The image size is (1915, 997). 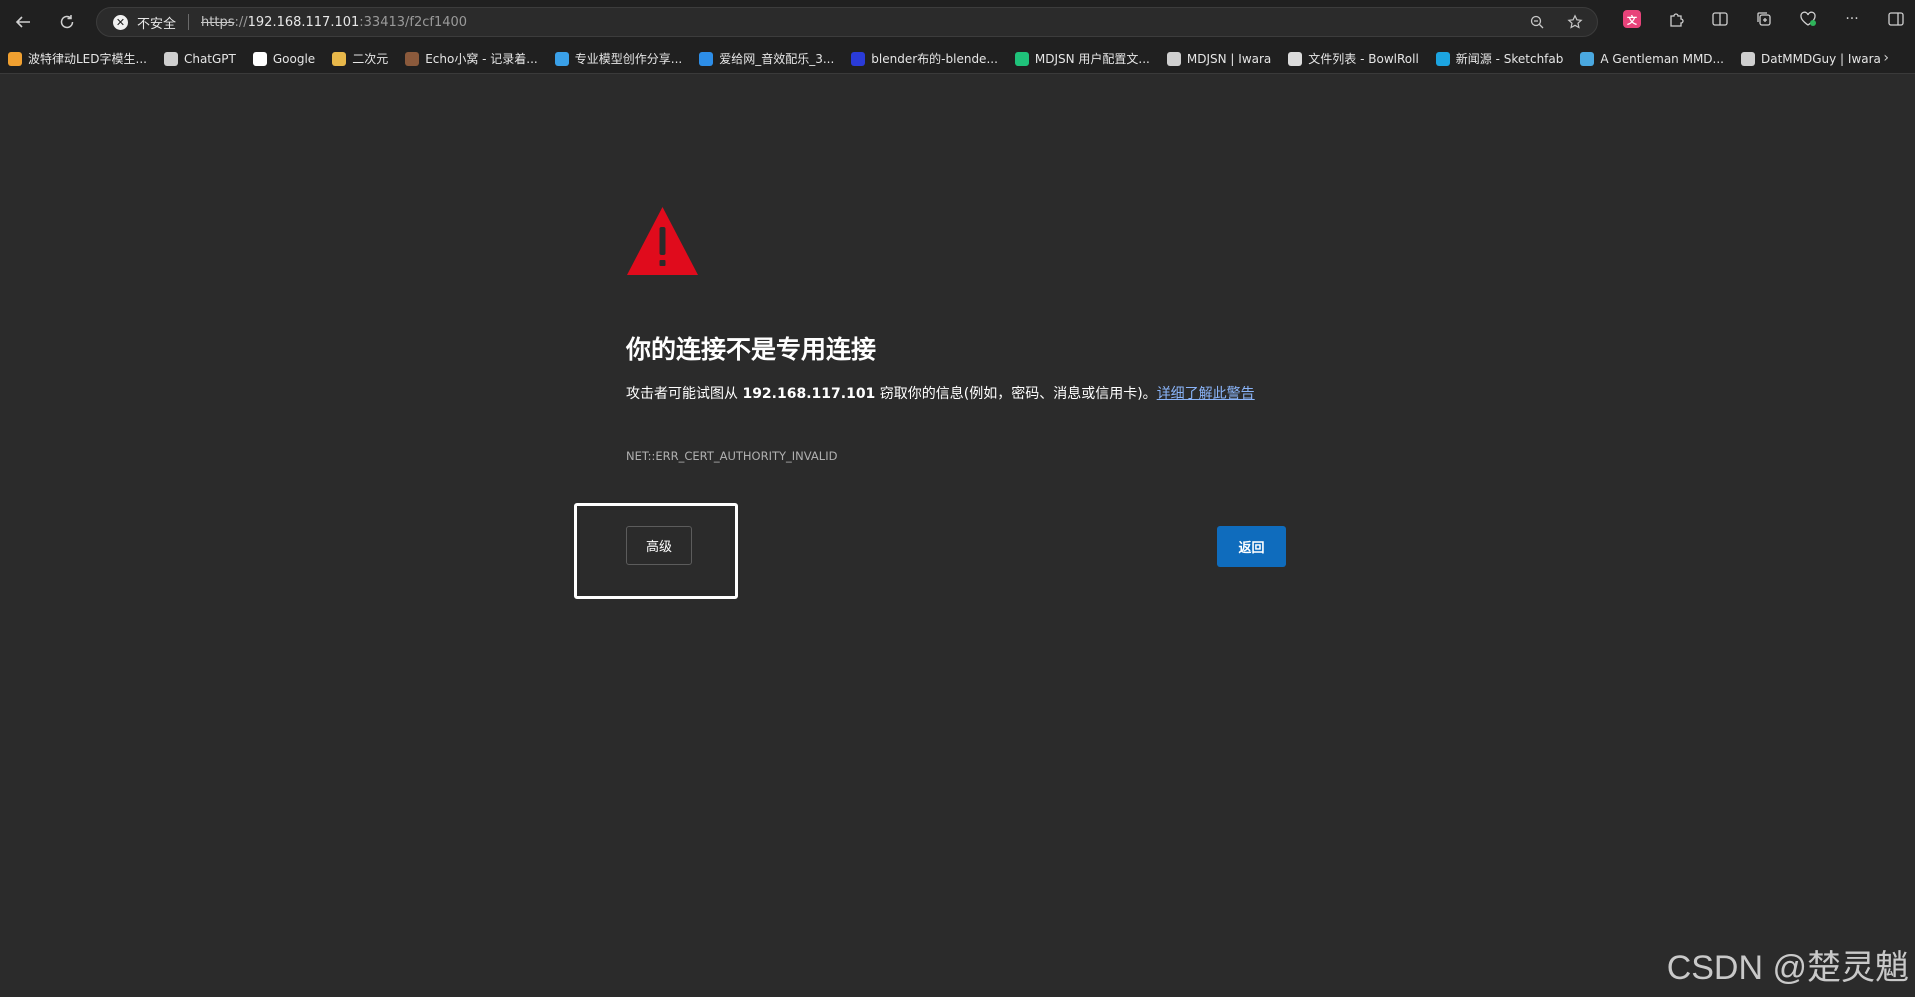 I want to click on translate-extension-button: 文, so click(x=1632, y=19).